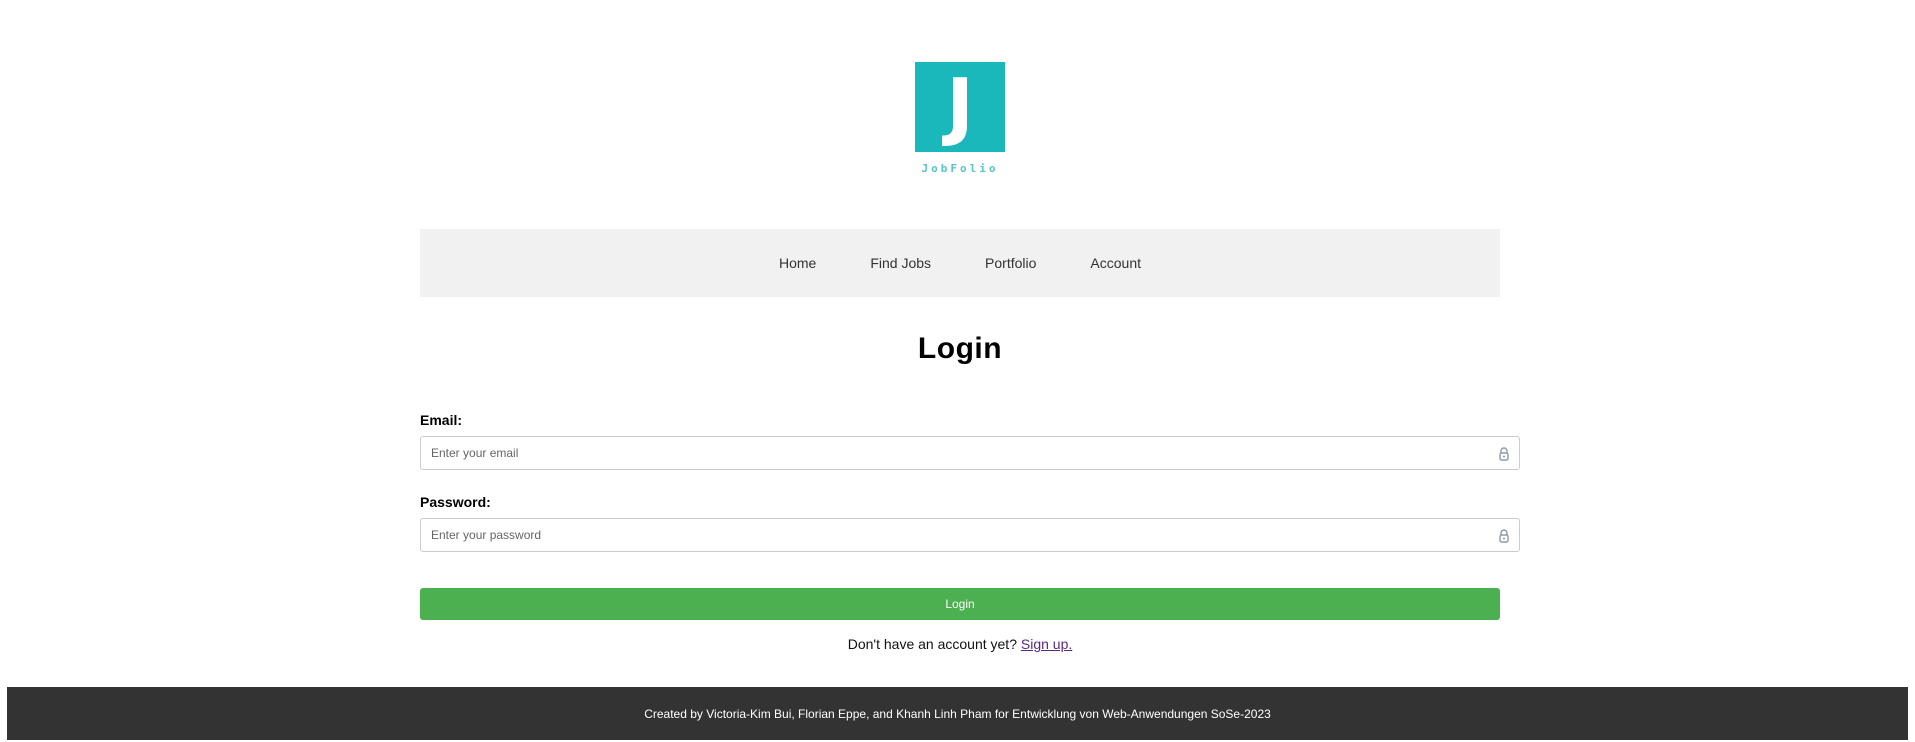 The image size is (1915, 742). Describe the element at coordinates (932, 644) in the screenshot. I see `signup-prompt-text: Don't have an account yet?` at that location.